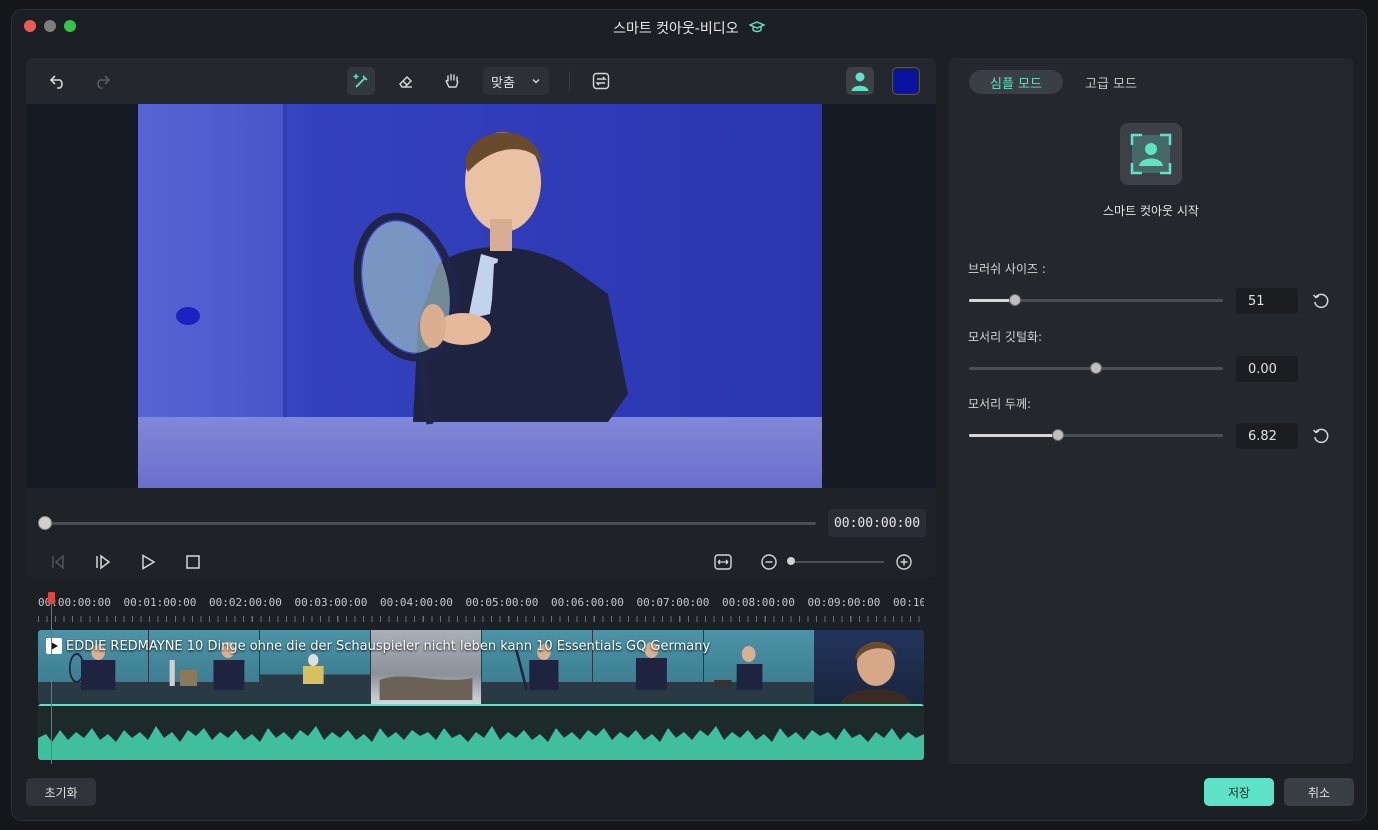 The image size is (1378, 830). I want to click on edge-feather-value: 0.00, so click(1267, 369).